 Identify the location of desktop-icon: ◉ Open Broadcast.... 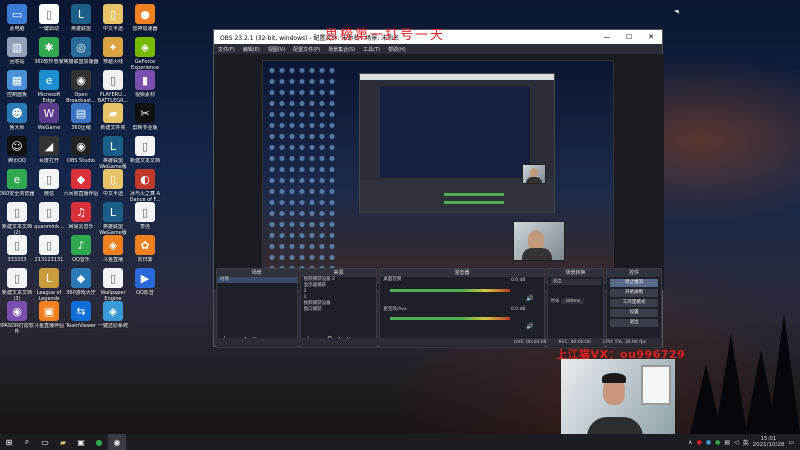
(81, 87).